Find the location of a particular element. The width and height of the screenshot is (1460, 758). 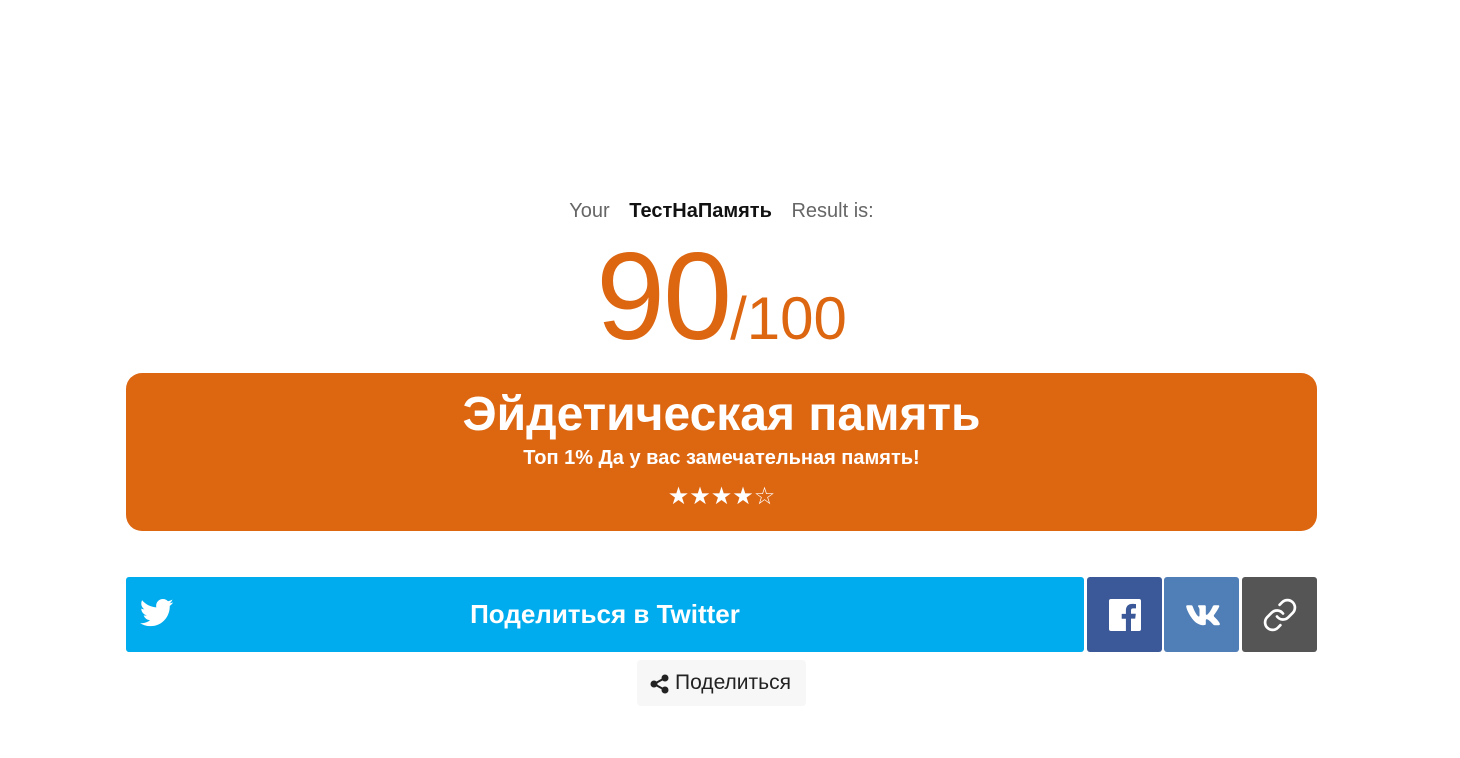

facebook-share-button is located at coordinates (1124, 614).